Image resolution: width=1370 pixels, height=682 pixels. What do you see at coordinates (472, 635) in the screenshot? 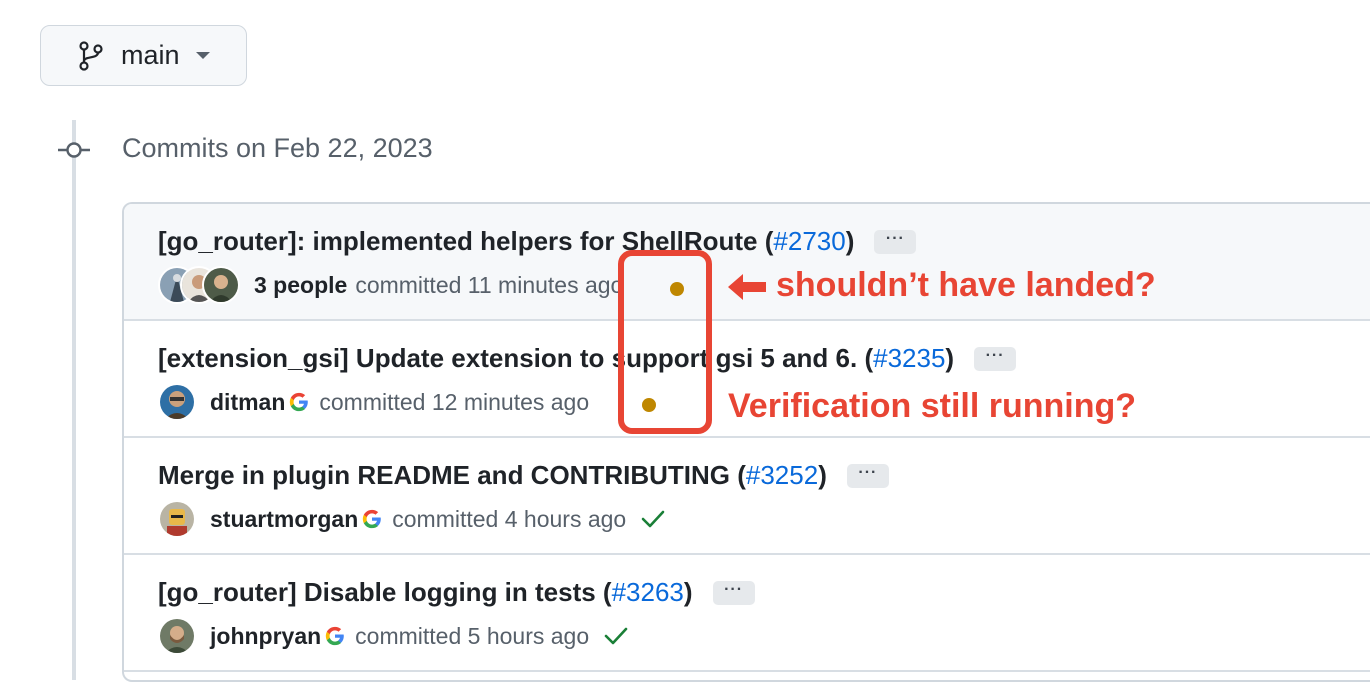
I see `commit-time: committed 5 hours ago` at bounding box center [472, 635].